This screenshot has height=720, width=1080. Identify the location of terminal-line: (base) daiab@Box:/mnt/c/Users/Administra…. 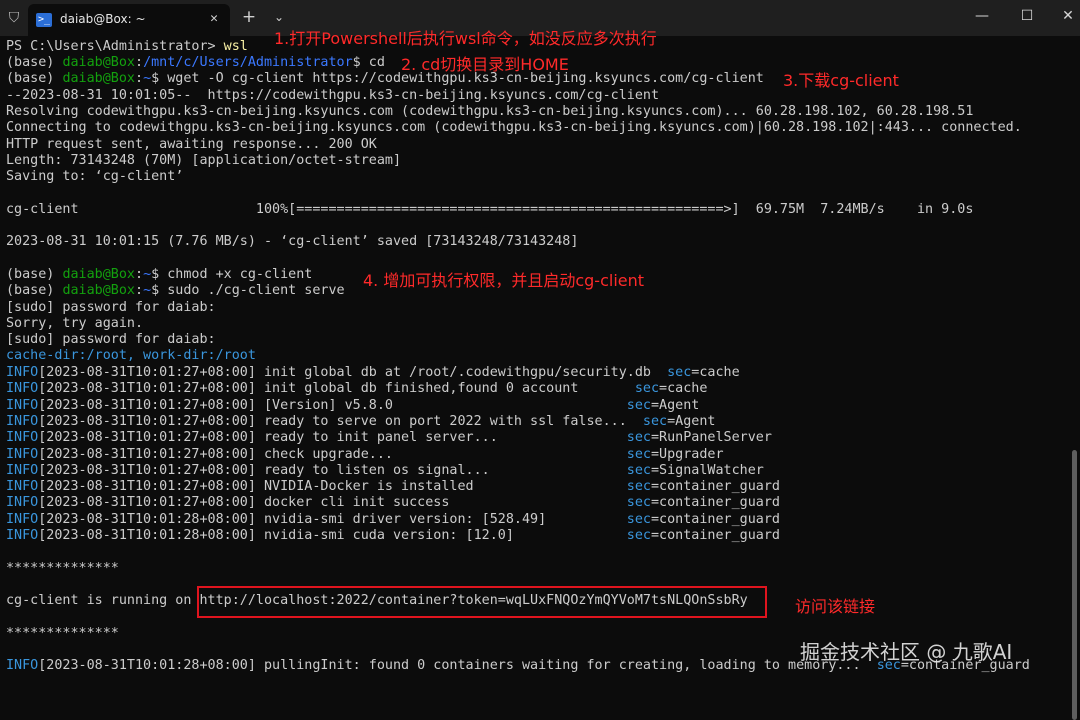
(195, 62).